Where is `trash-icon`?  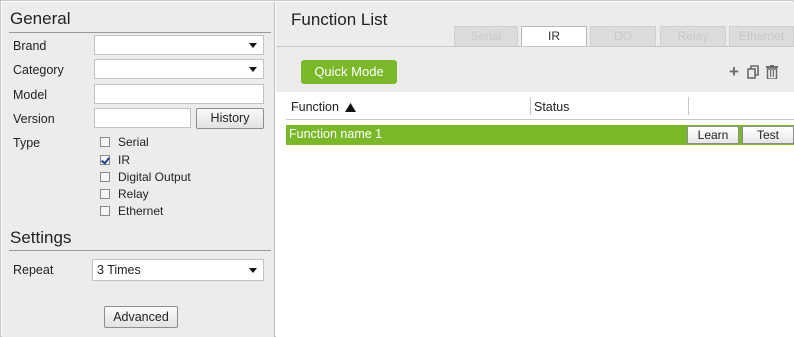 trash-icon is located at coordinates (772, 73).